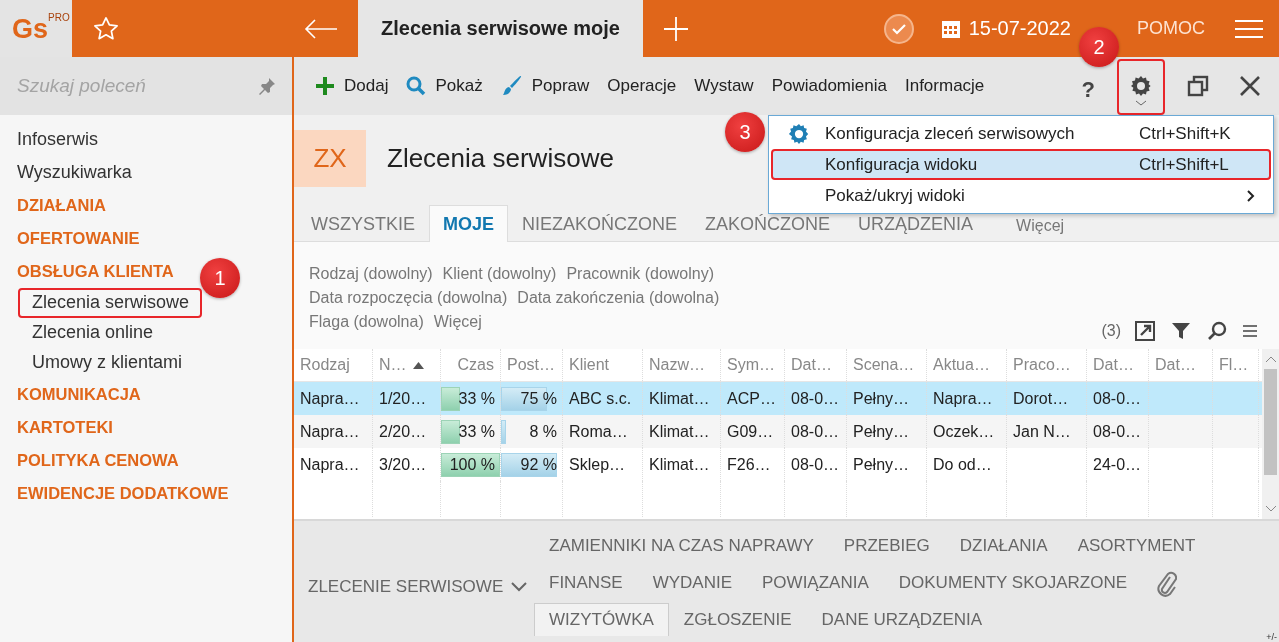 This screenshot has height=642, width=1279. What do you see at coordinates (363, 223) in the screenshot?
I see `view-tab: WSZYSTKIE` at bounding box center [363, 223].